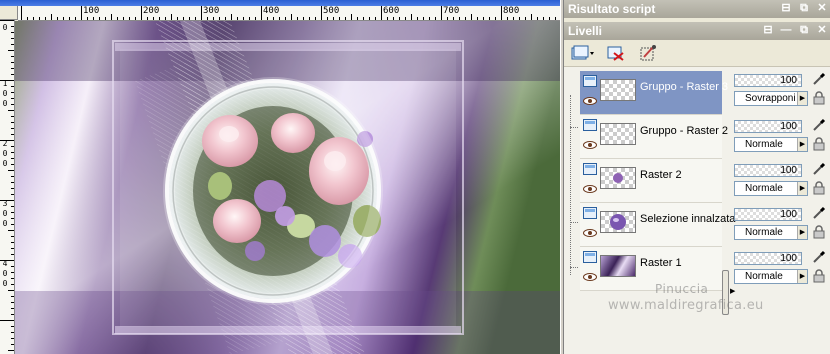  Describe the element at coordinates (786, 30) in the screenshot. I see `minimize-icon: —` at that location.